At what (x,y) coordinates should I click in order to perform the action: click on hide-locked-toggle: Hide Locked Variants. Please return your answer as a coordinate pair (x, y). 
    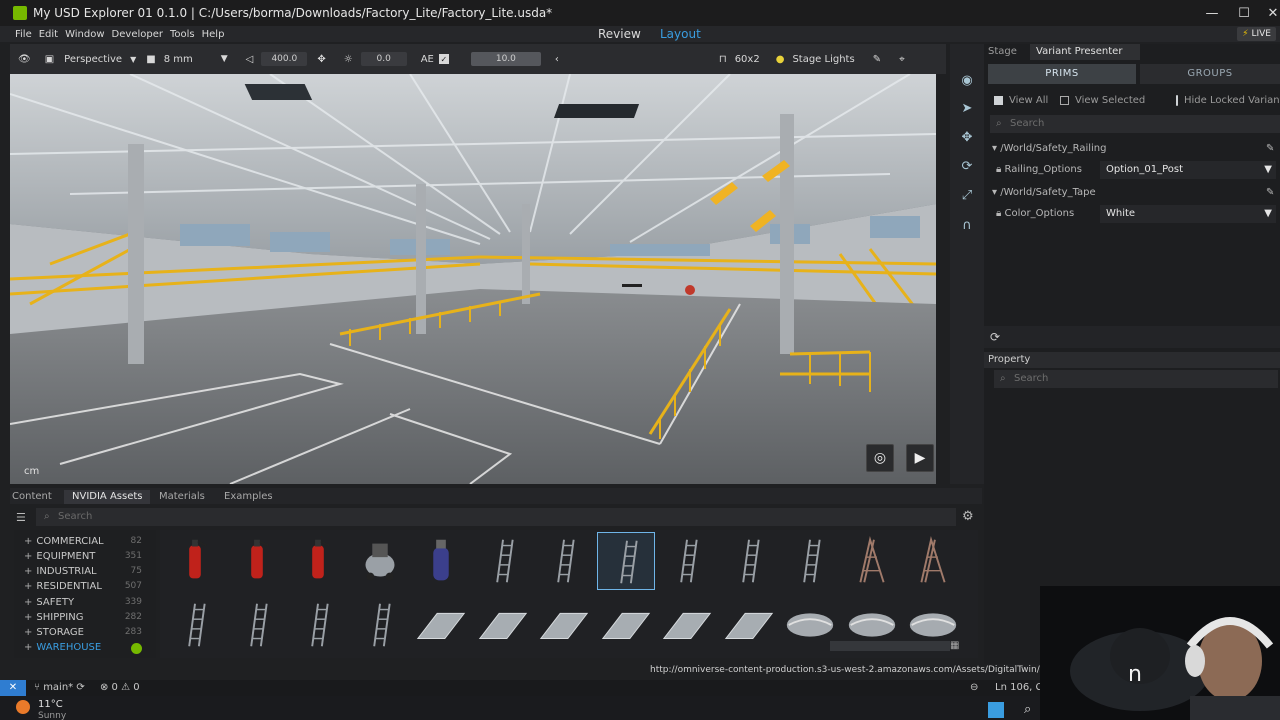
    Looking at the image, I should click on (1228, 100).